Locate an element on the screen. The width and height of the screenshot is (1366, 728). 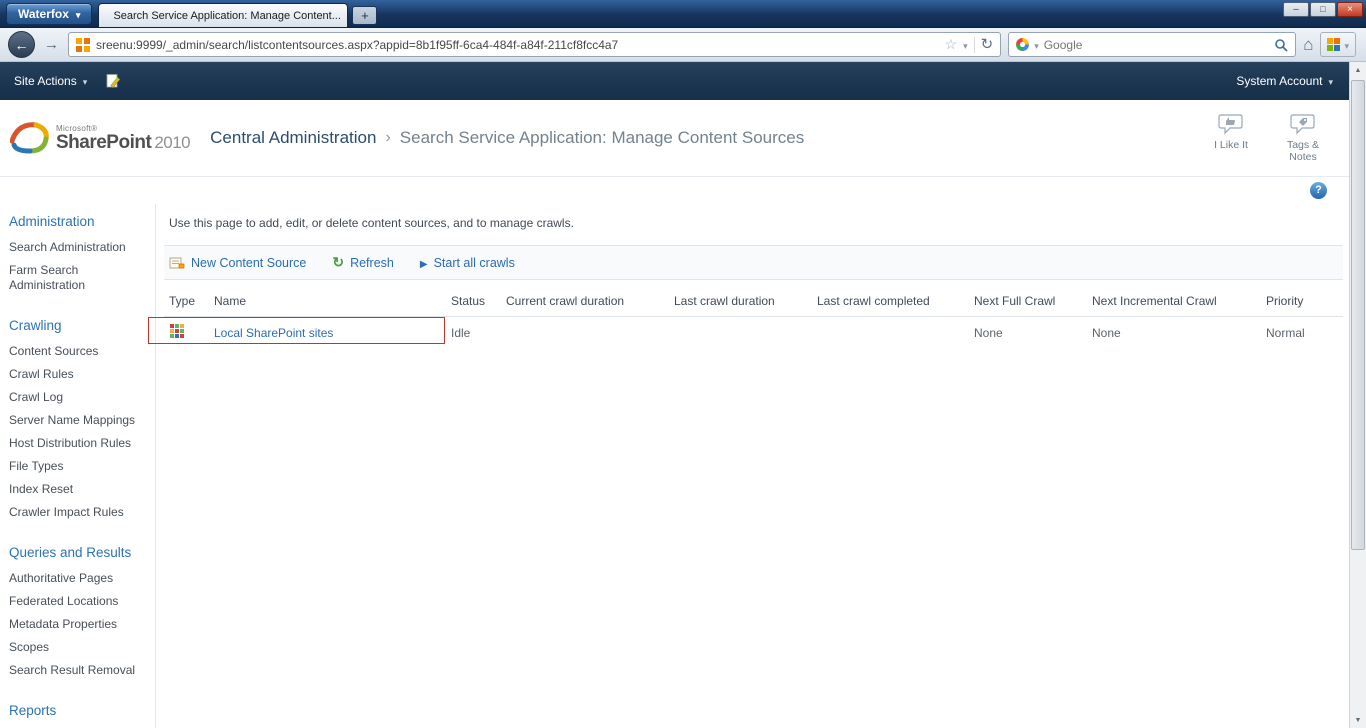
app-menu-label: Waterfox is located at coordinates (43, 14).